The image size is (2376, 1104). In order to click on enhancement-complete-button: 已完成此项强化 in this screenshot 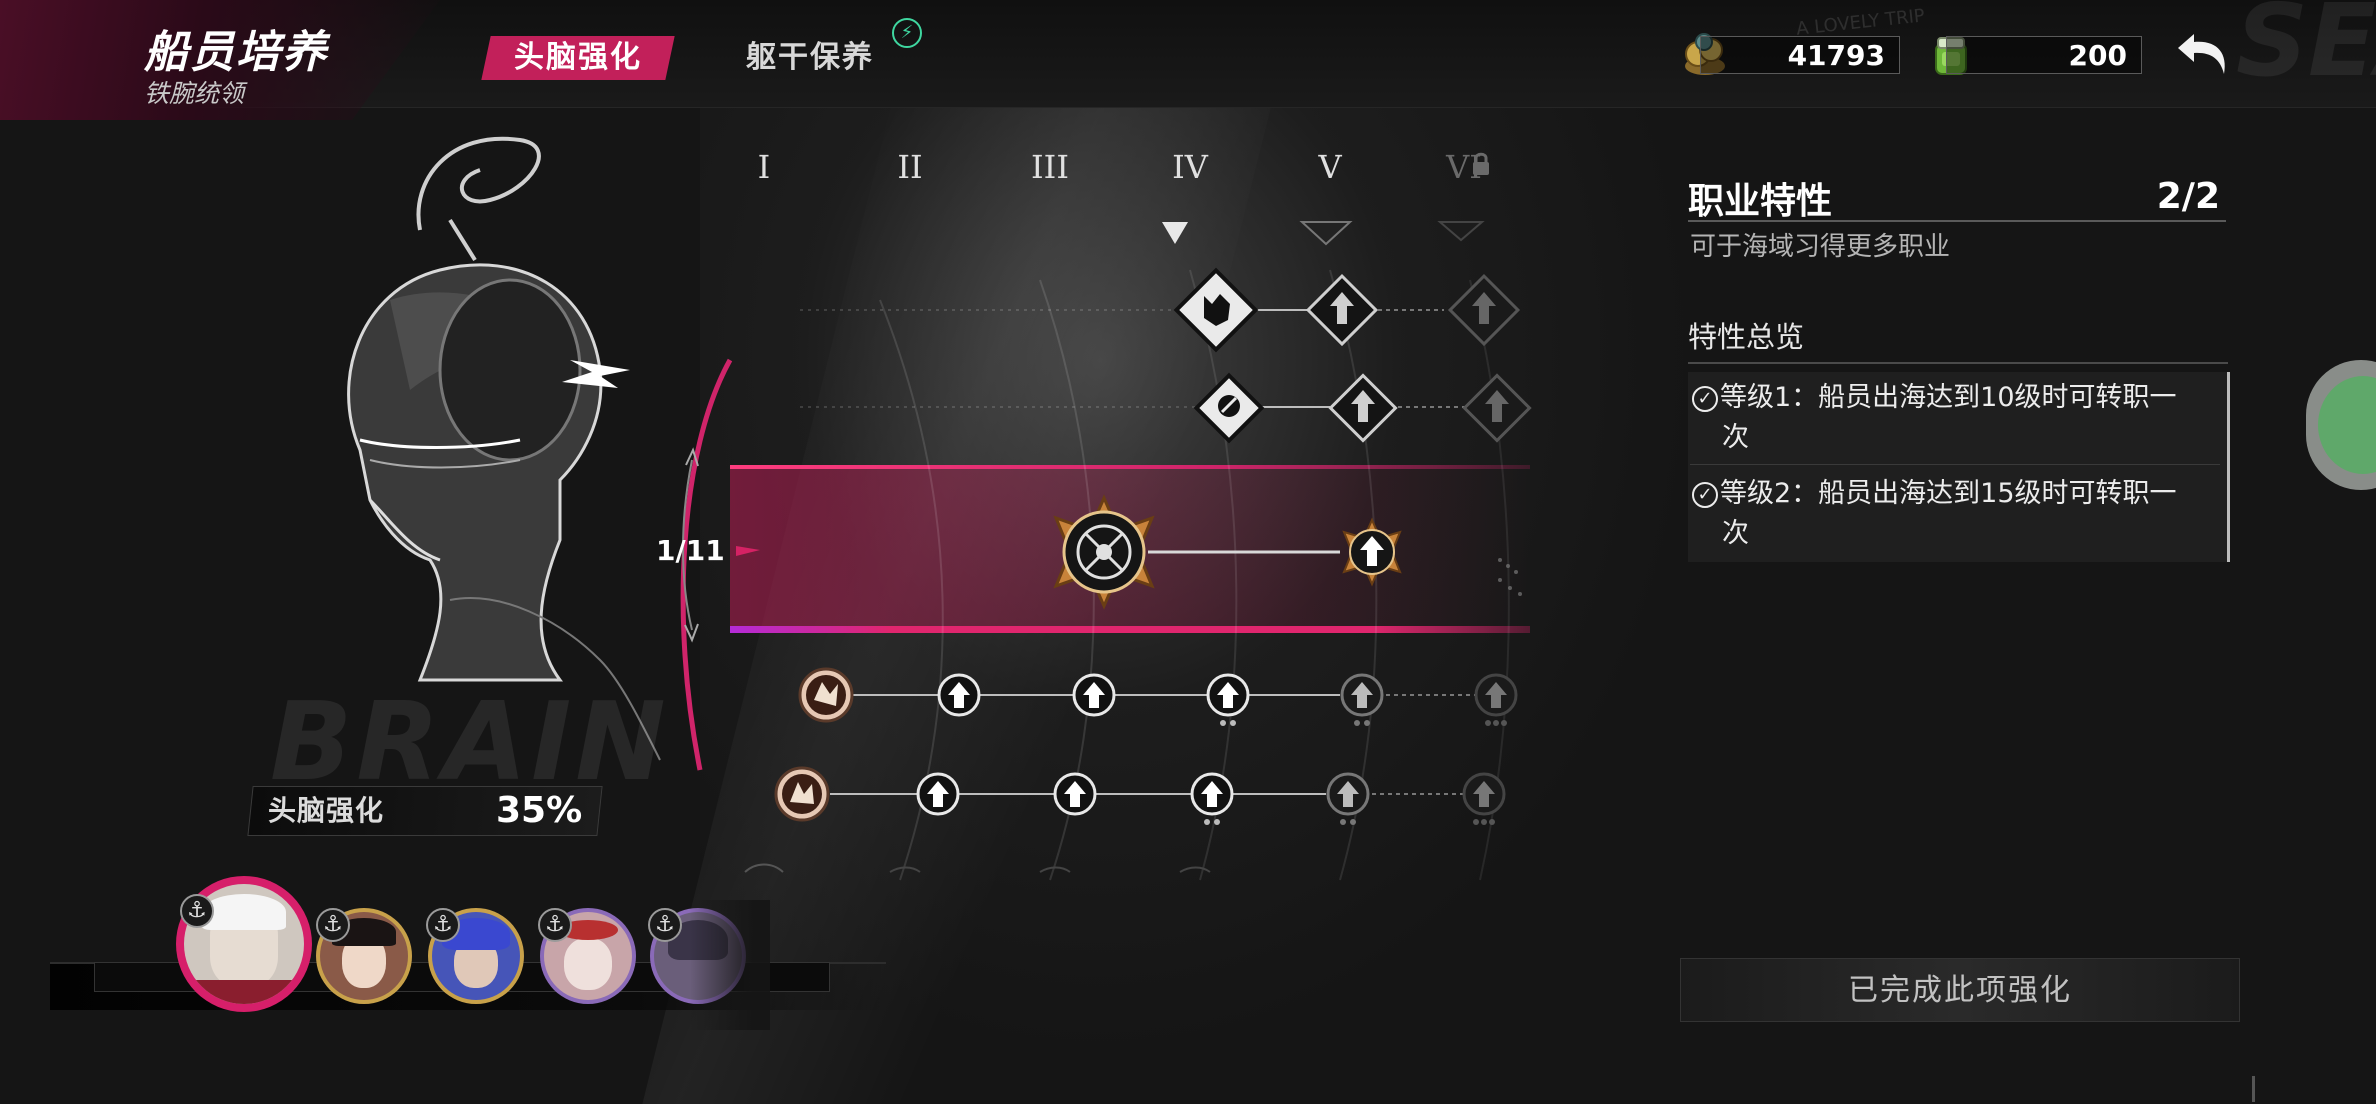, I will do `click(1960, 990)`.